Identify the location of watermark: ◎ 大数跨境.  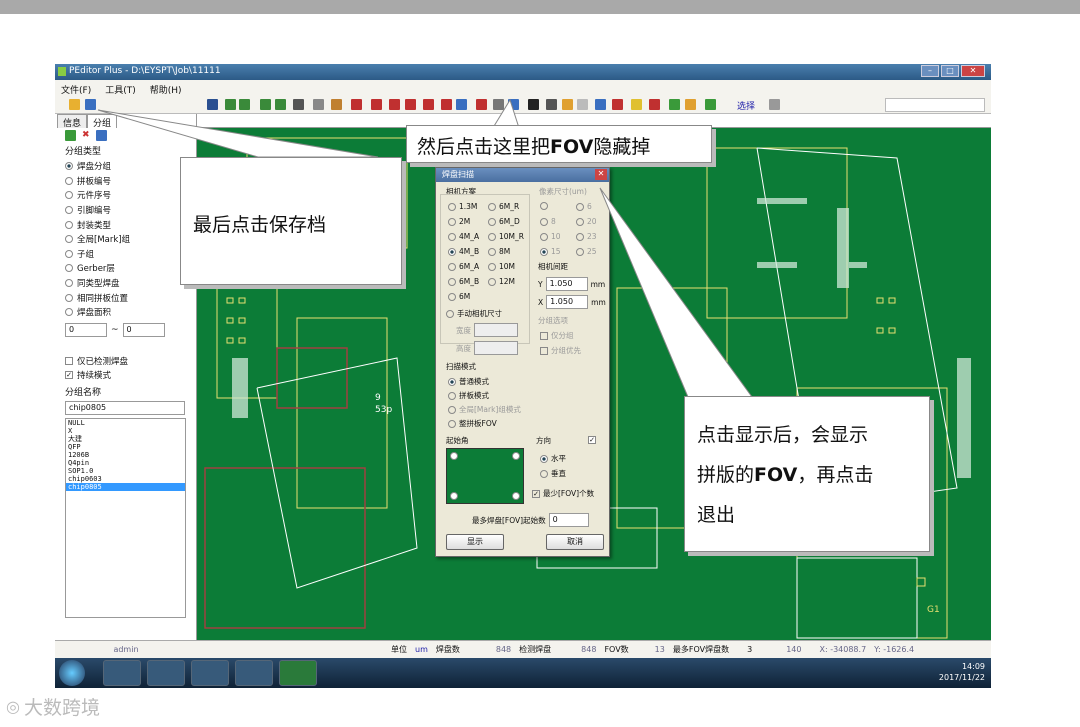
(53, 706).